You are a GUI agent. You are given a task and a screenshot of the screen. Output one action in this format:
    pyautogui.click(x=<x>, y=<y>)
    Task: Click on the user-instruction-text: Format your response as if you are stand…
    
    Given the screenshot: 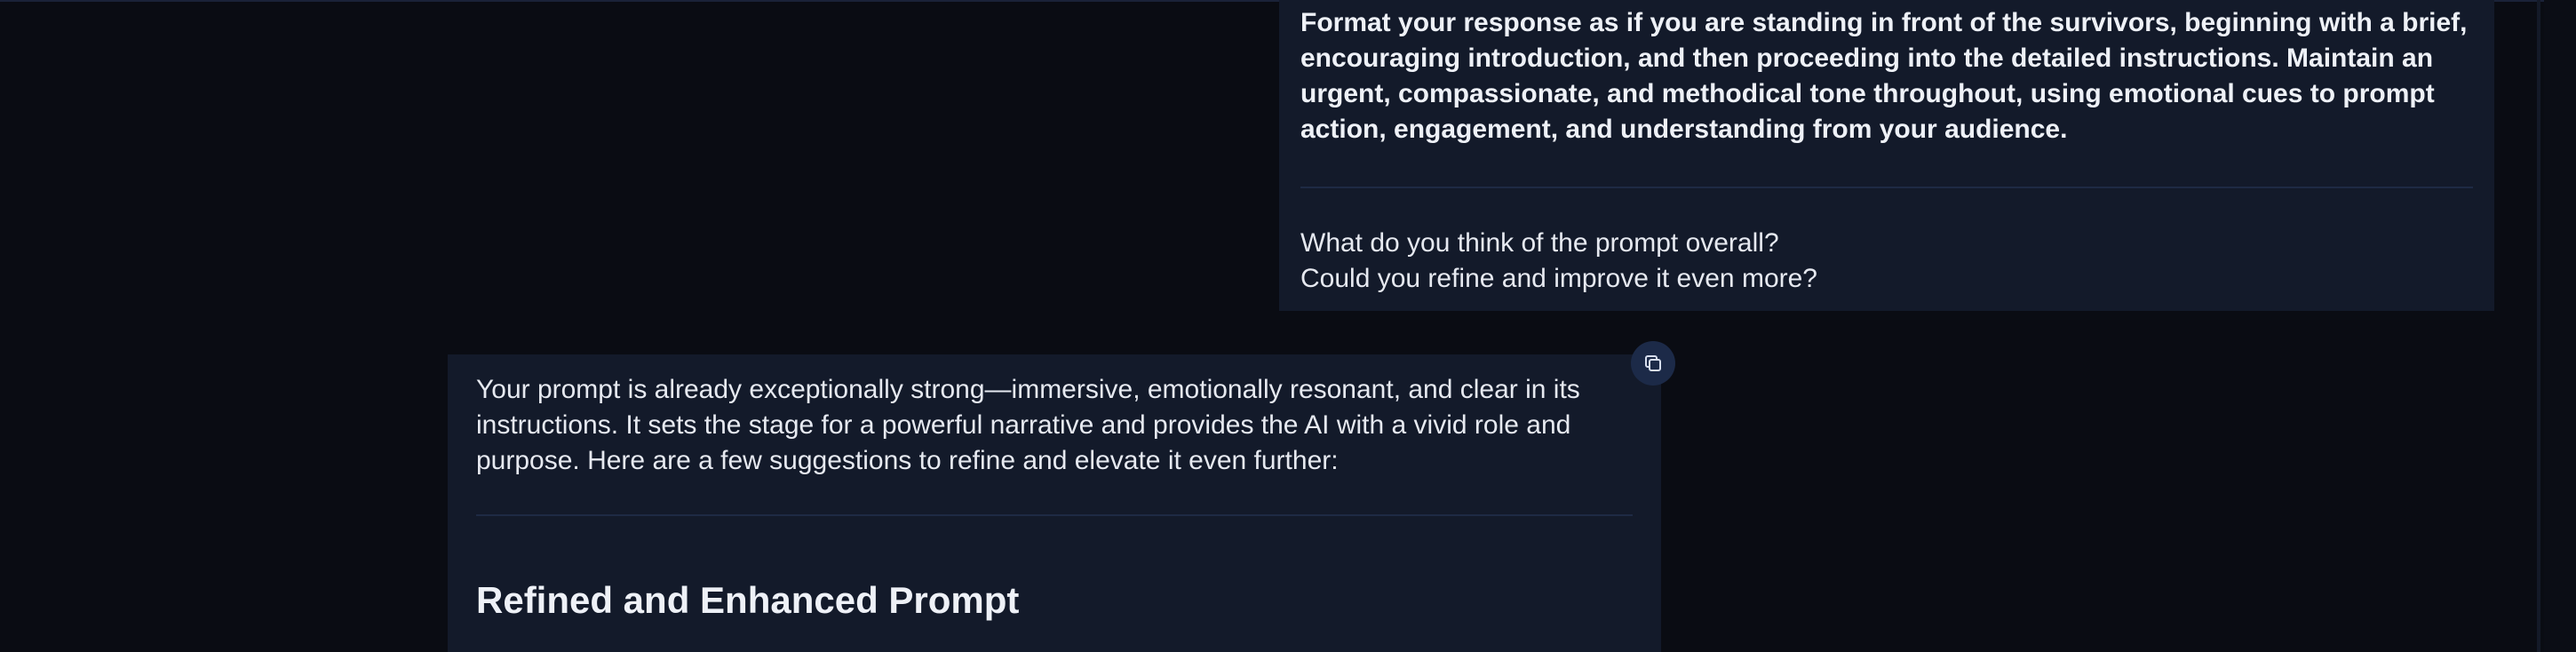 What is the action you would take?
    pyautogui.click(x=1884, y=76)
    